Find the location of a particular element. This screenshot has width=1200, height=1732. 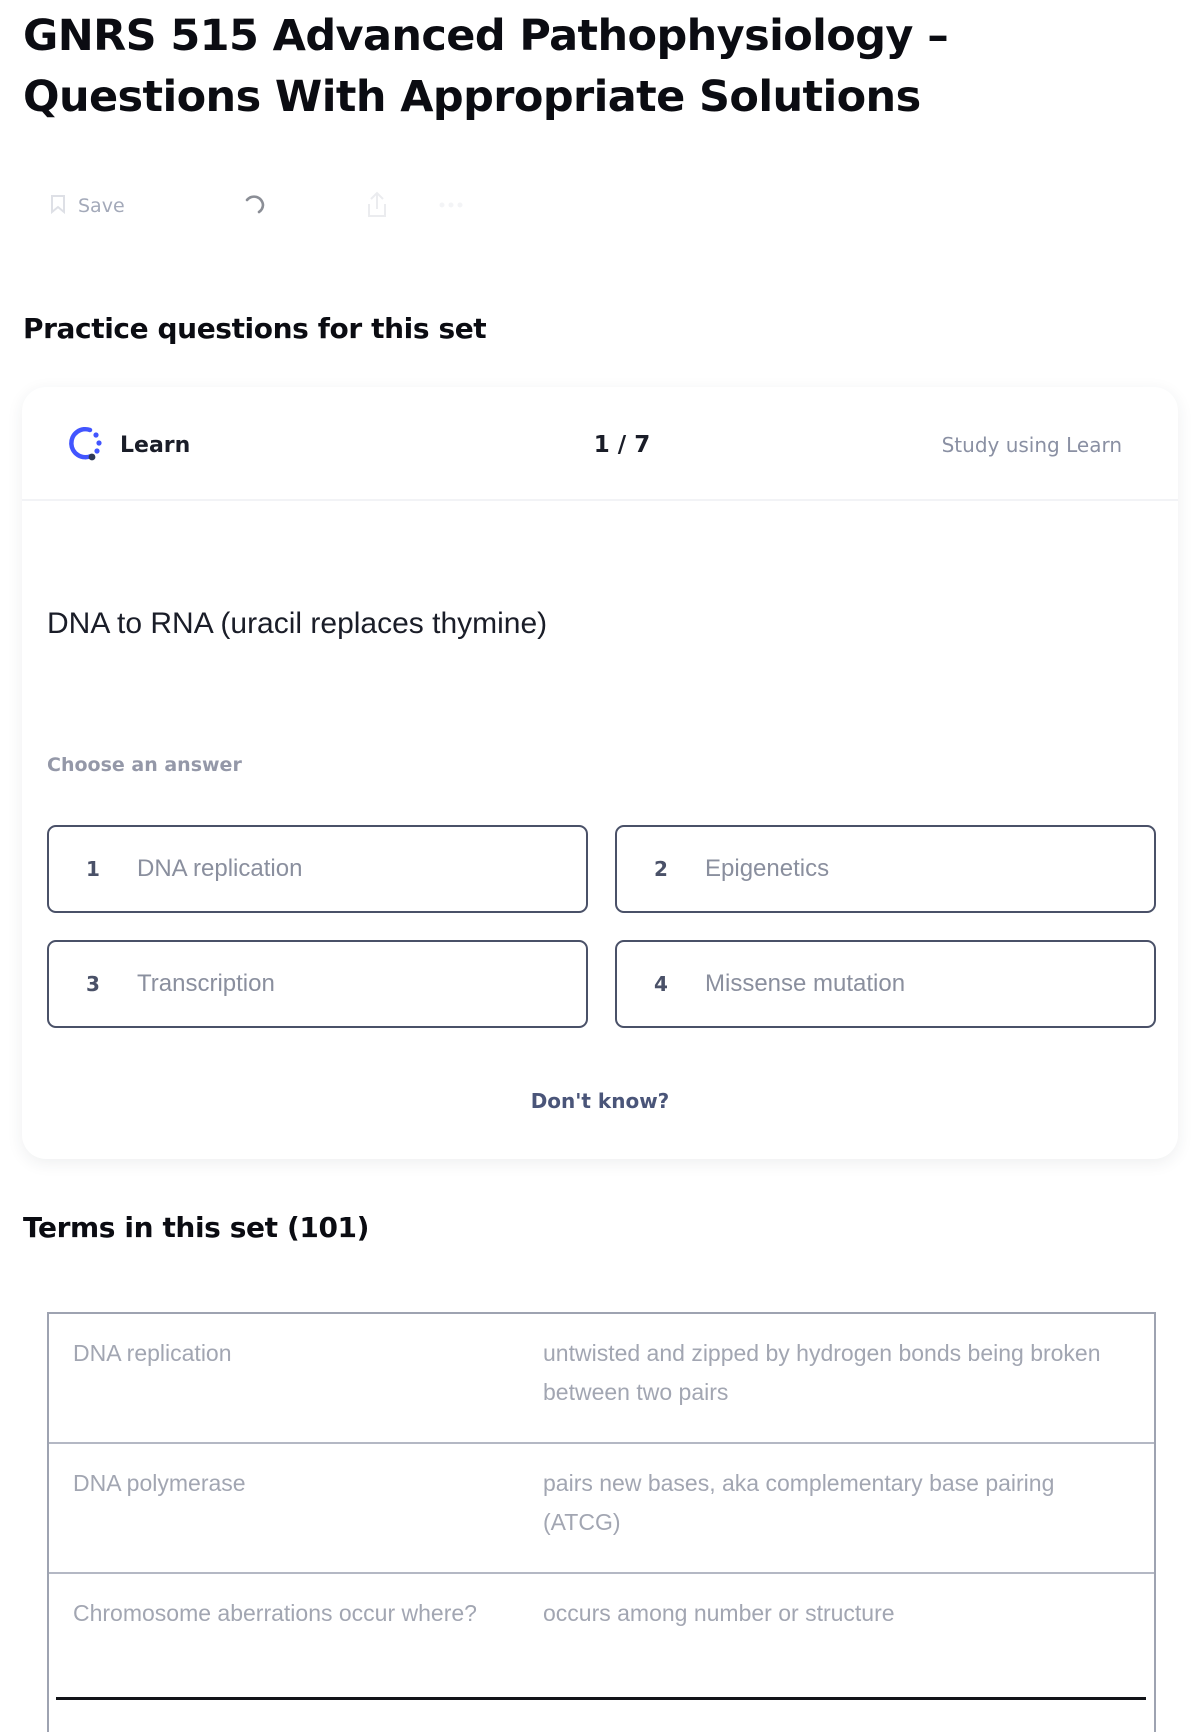

loading-spinner-icon is located at coordinates (255, 205).